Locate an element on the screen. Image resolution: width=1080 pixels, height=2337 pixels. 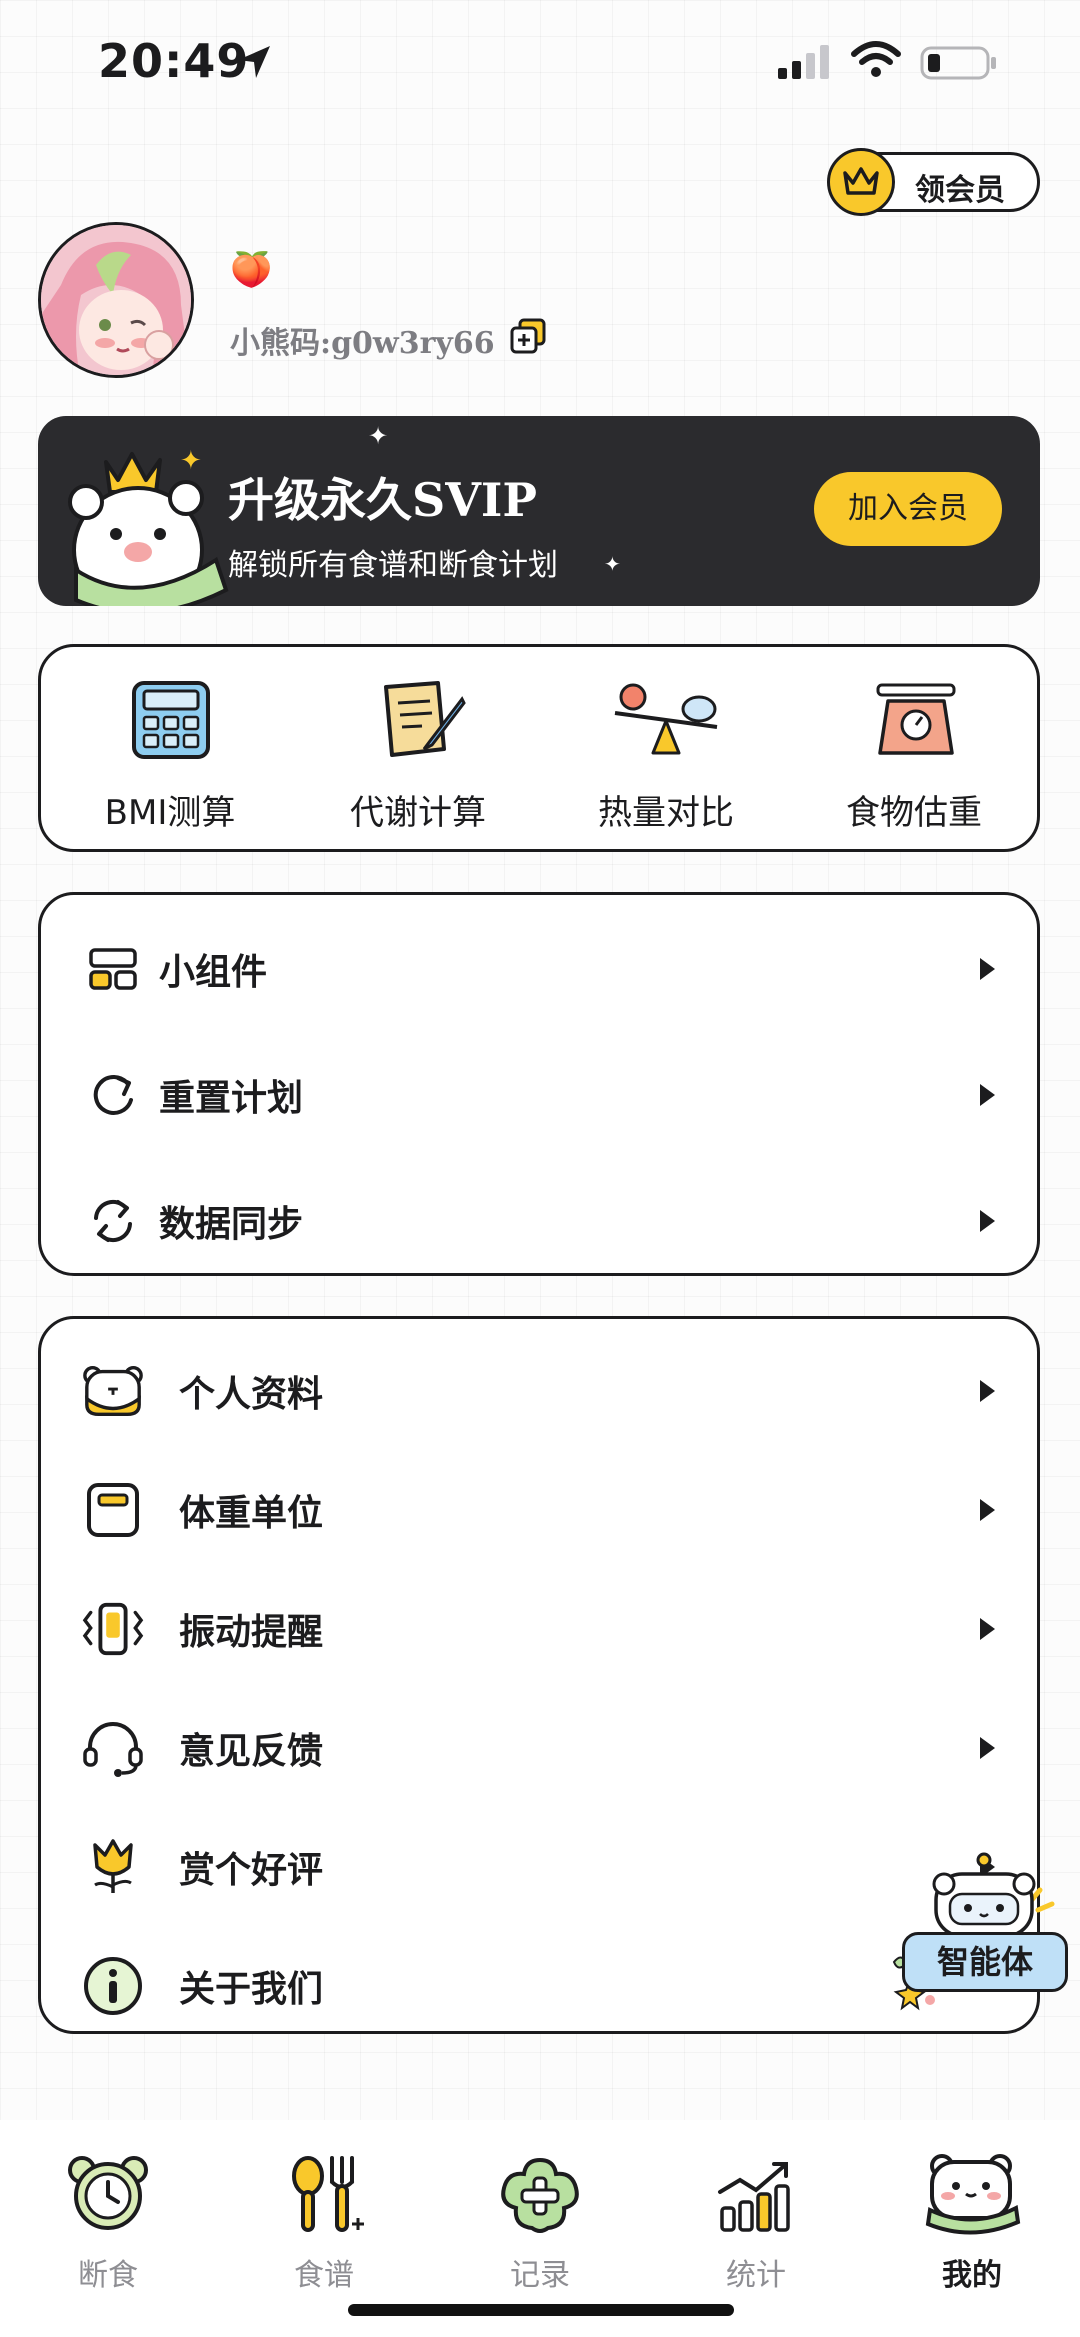
menu-label: 赏个好评 is located at coordinates (251, 1870).